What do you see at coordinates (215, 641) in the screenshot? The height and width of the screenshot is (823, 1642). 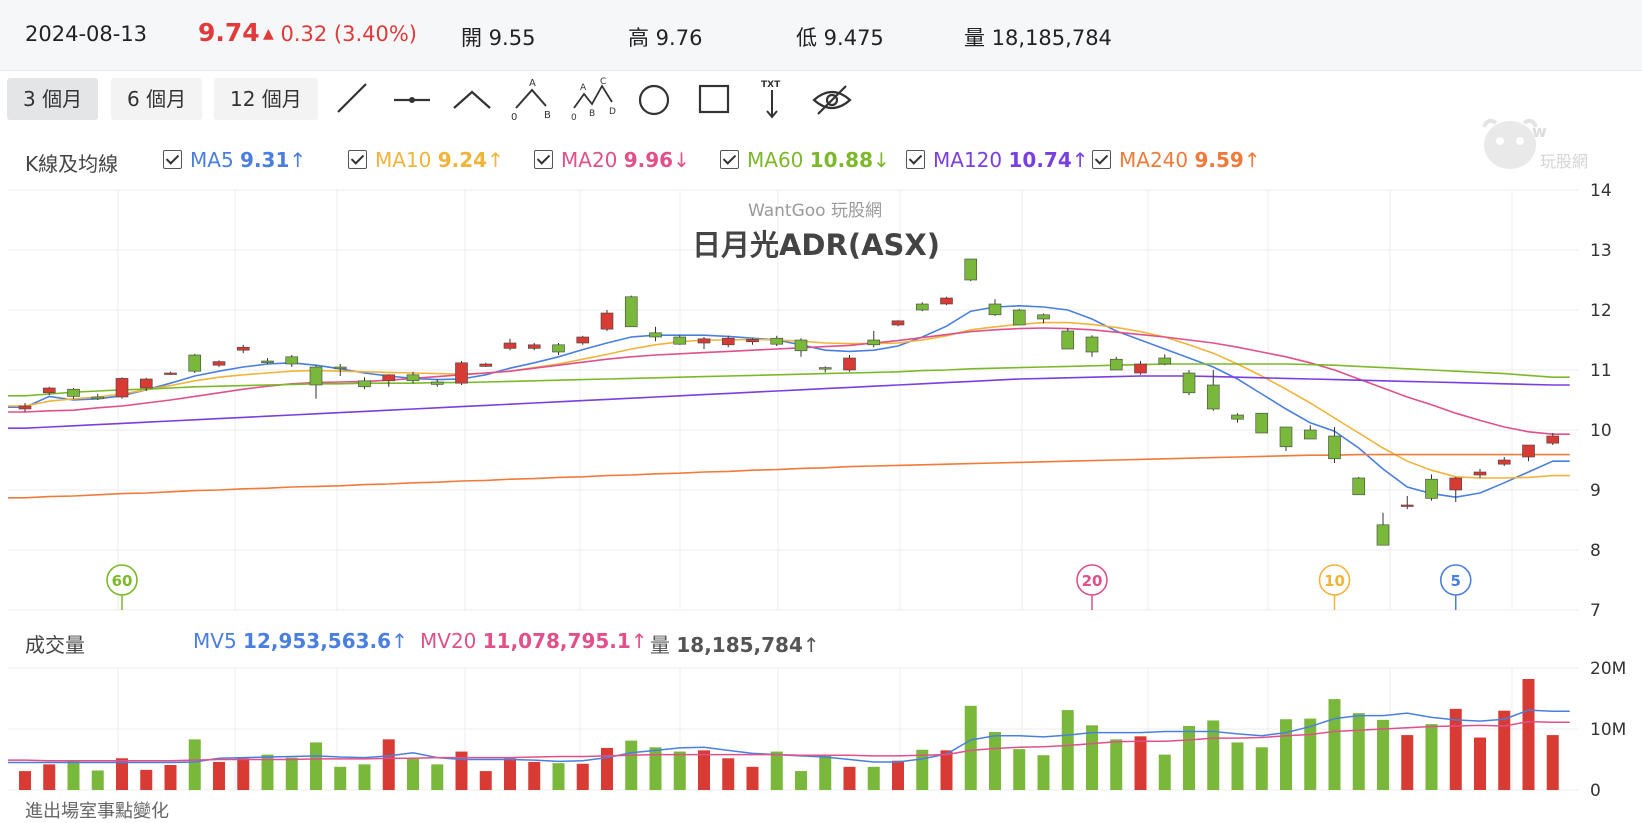 I see `mv5-label: MV5` at bounding box center [215, 641].